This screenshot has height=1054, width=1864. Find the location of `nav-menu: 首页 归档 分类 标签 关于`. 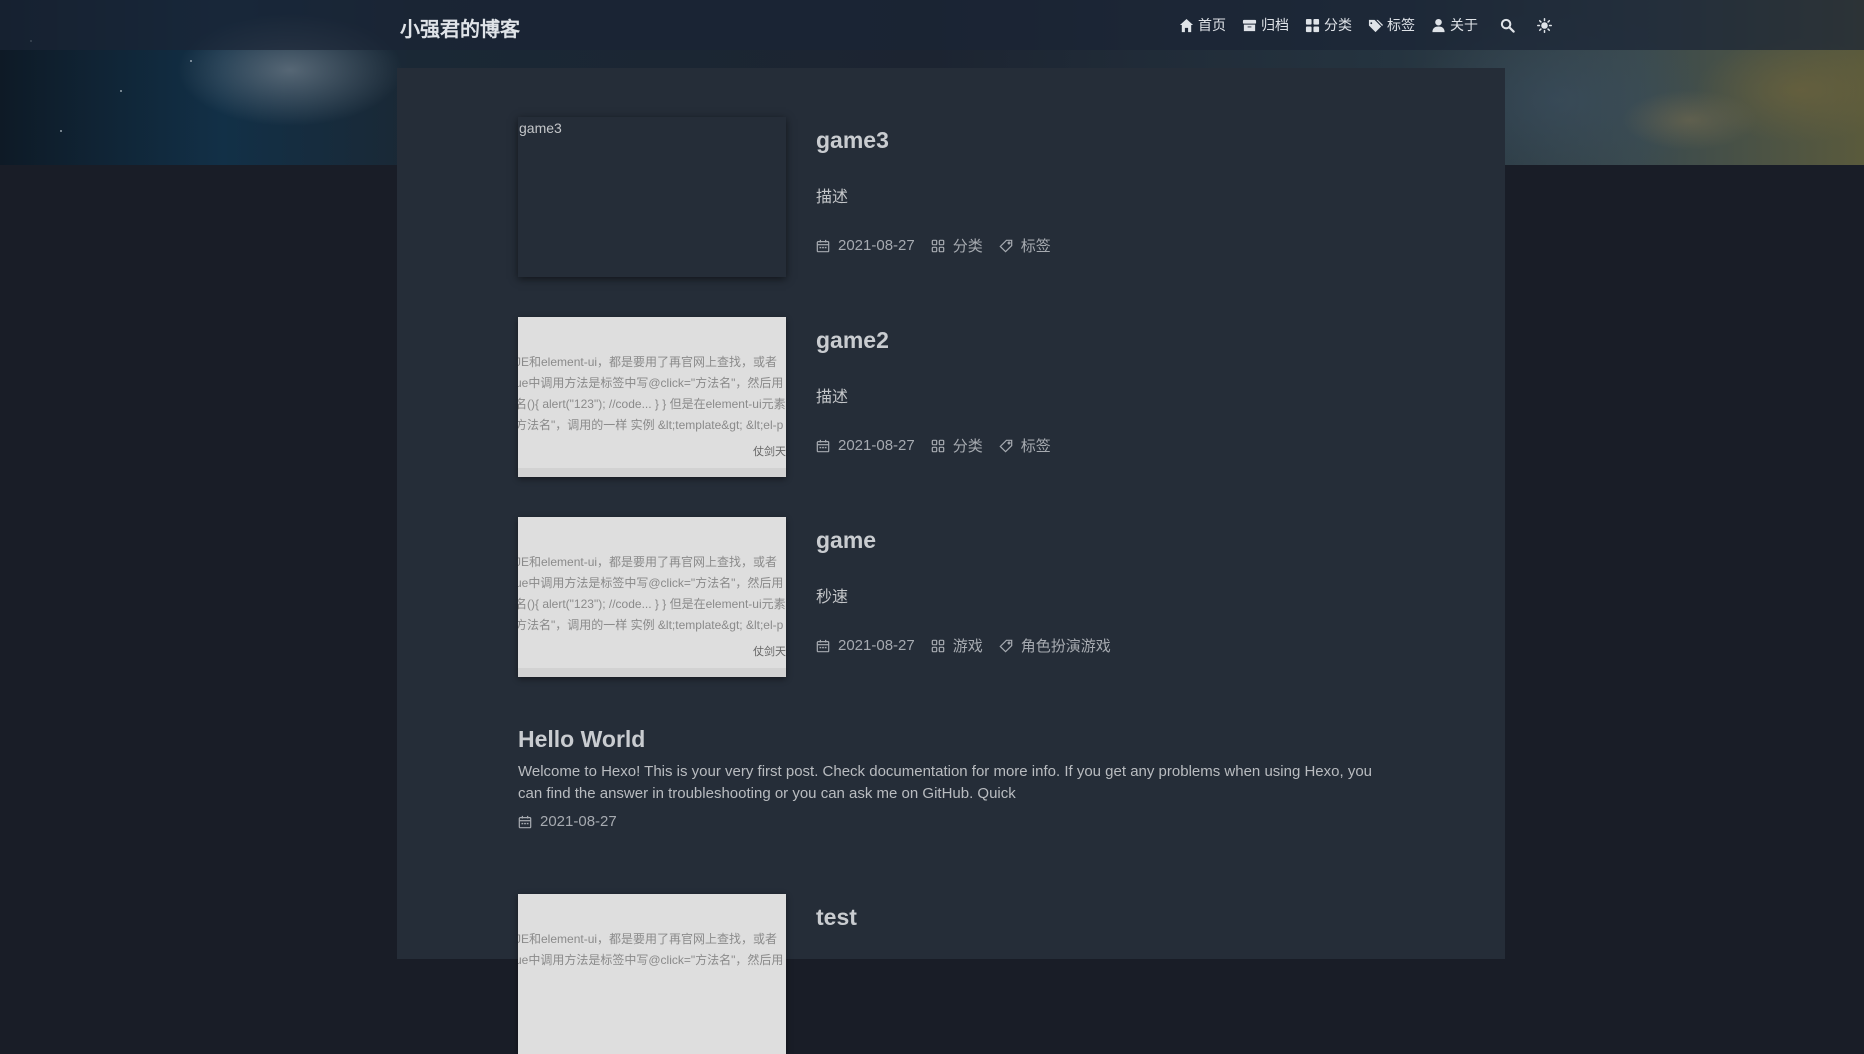

nav-menu: 首页 归档 分类 标签 关于 is located at coordinates (1357, 25).